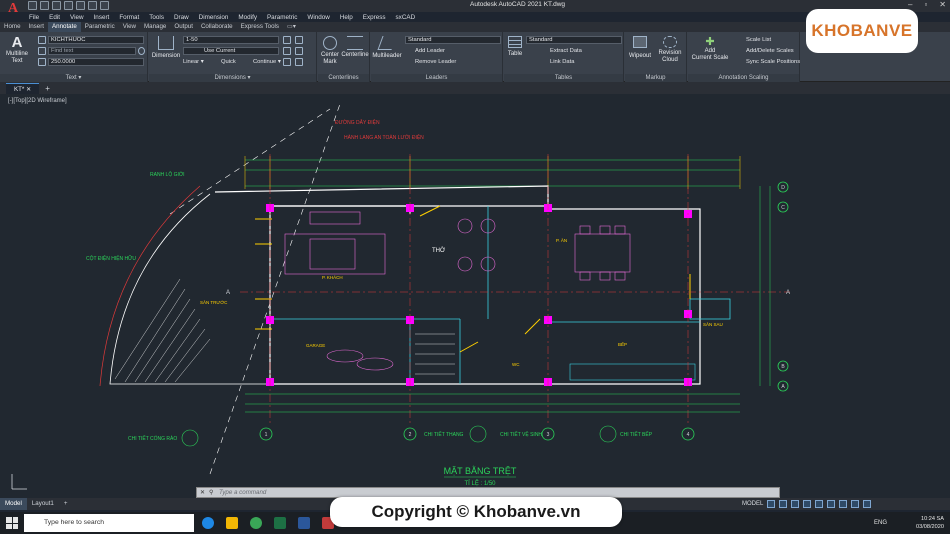  What do you see at coordinates (387, 48) in the screenshot?
I see `multileader-button: Multileader` at bounding box center [387, 48].